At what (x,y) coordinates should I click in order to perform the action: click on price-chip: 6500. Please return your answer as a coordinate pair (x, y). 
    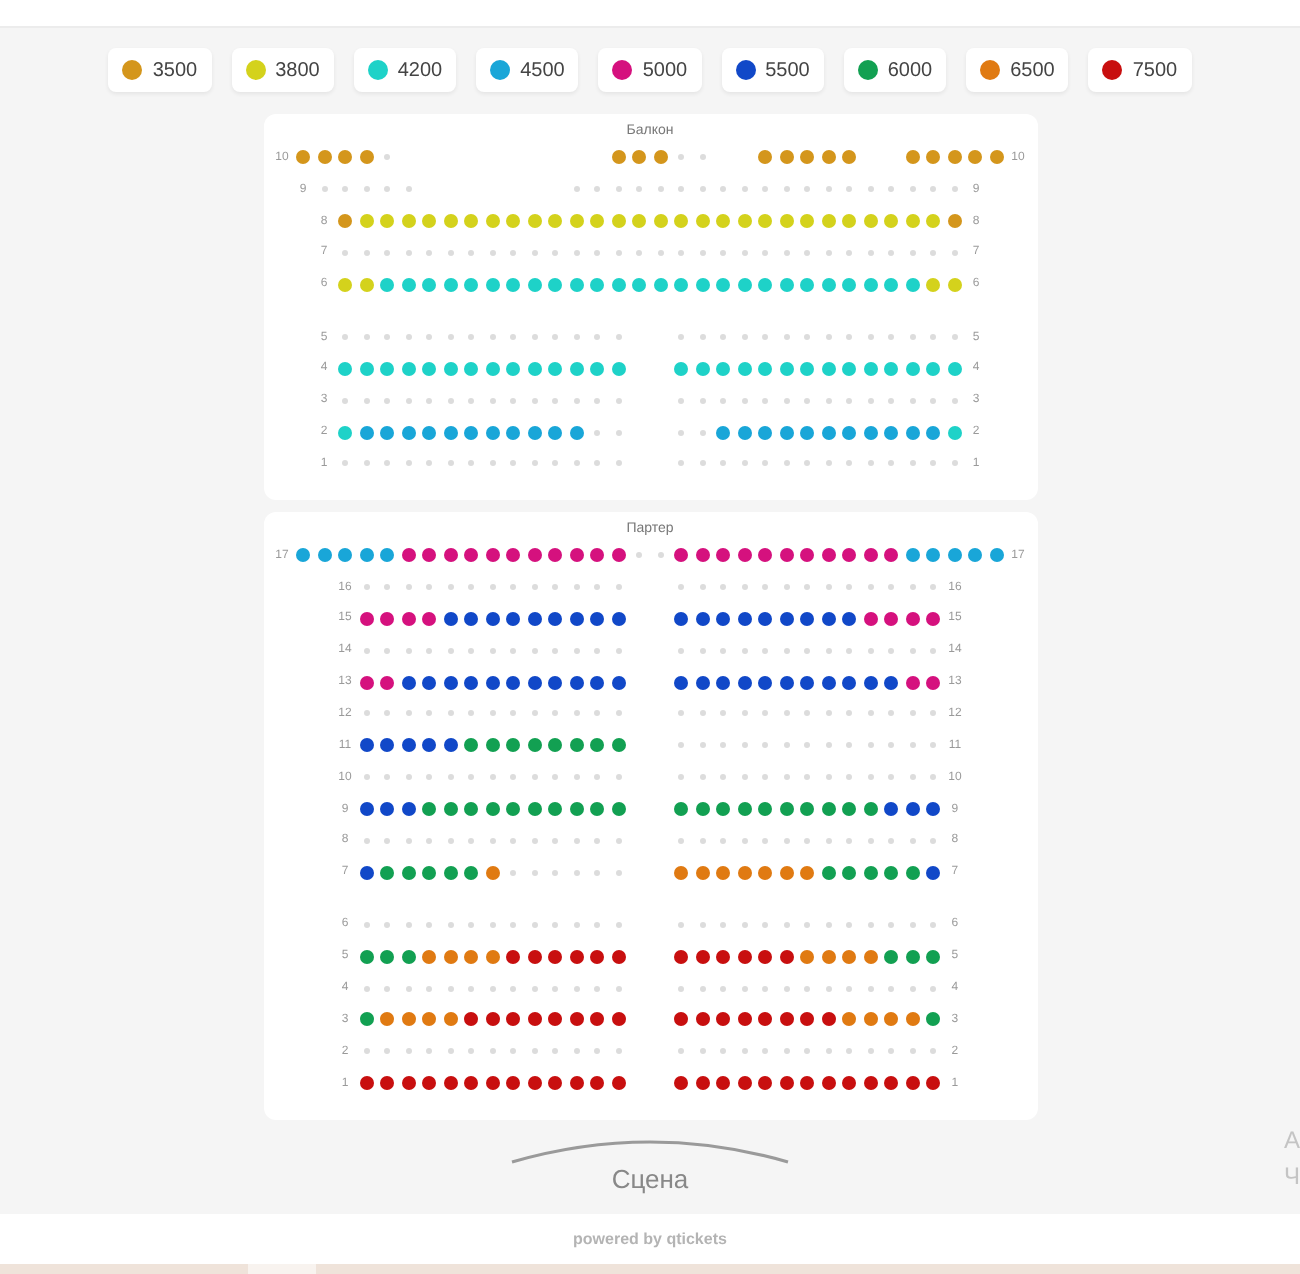
    Looking at the image, I should click on (1017, 70).